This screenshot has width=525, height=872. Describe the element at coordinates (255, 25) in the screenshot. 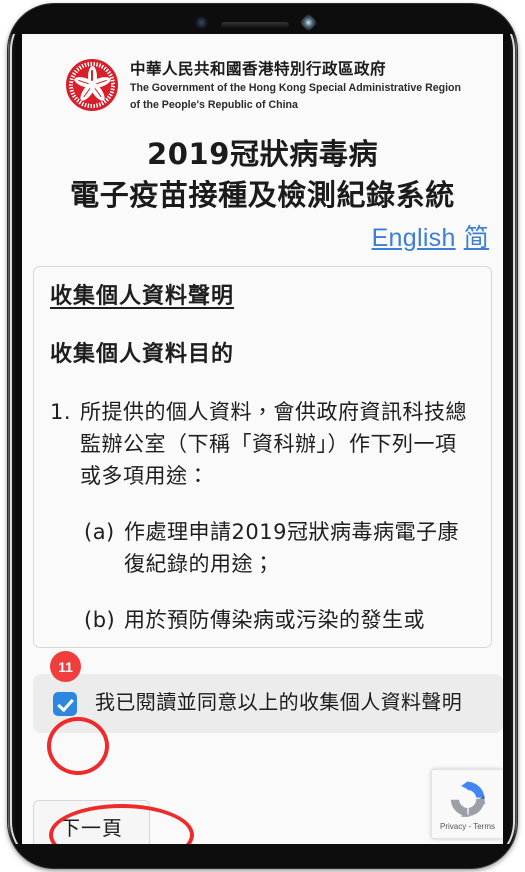

I see `speaker-grille-icon` at that location.